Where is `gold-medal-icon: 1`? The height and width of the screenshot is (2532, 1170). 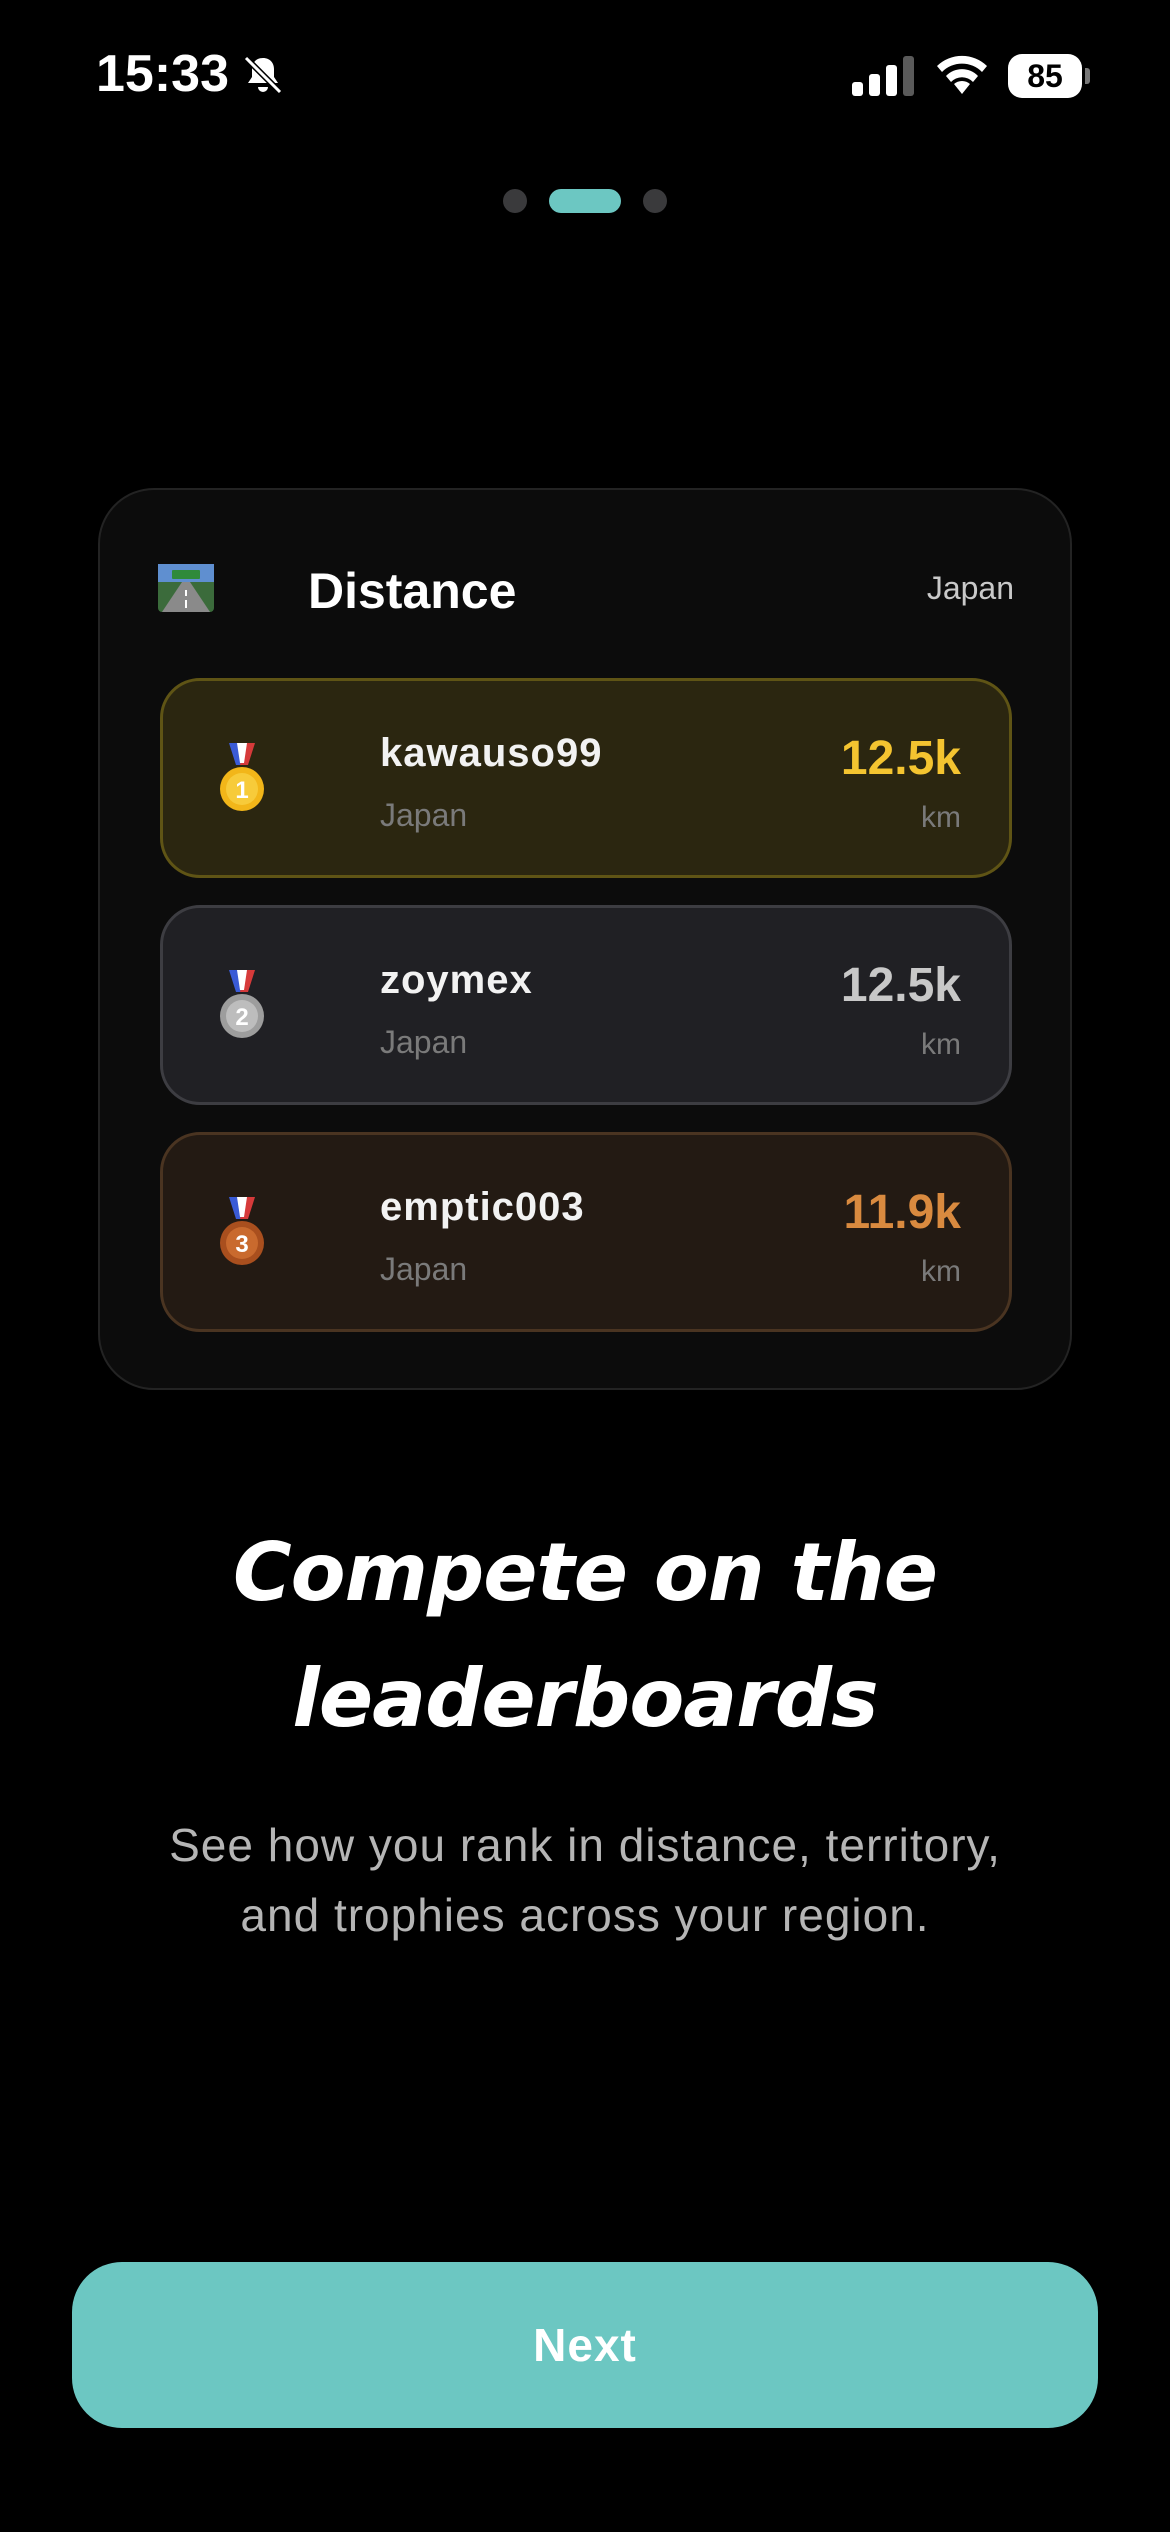
gold-medal-icon: 1 is located at coordinates (242, 777).